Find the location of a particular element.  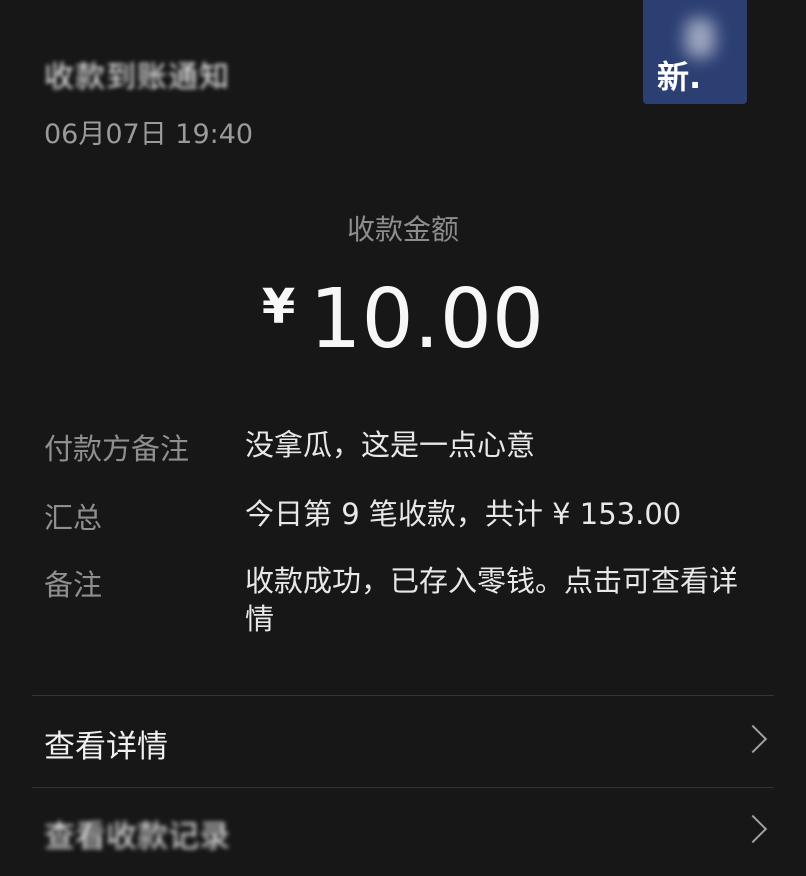

view-details-row: 查看详情 is located at coordinates (403, 744).